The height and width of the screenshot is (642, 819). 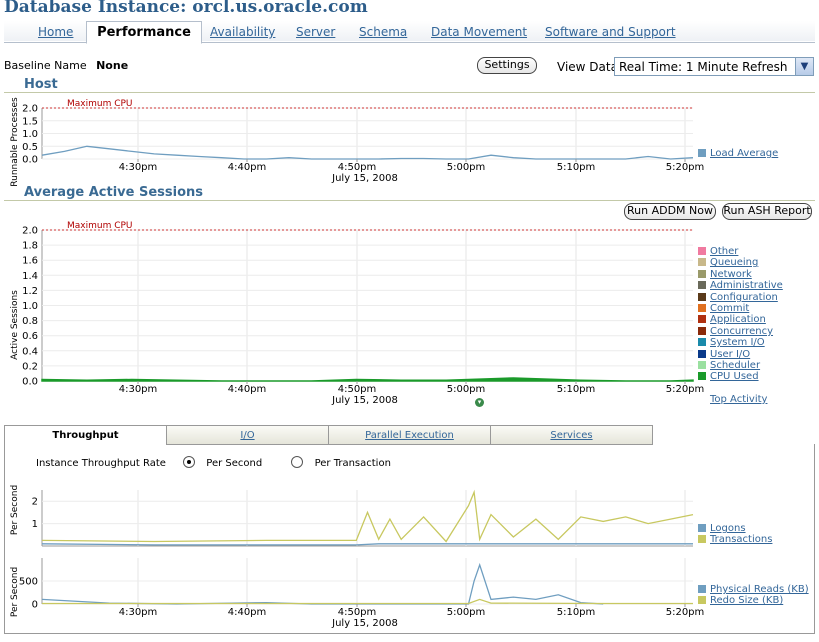 I want to click on legend-other: Other, so click(x=718, y=251).